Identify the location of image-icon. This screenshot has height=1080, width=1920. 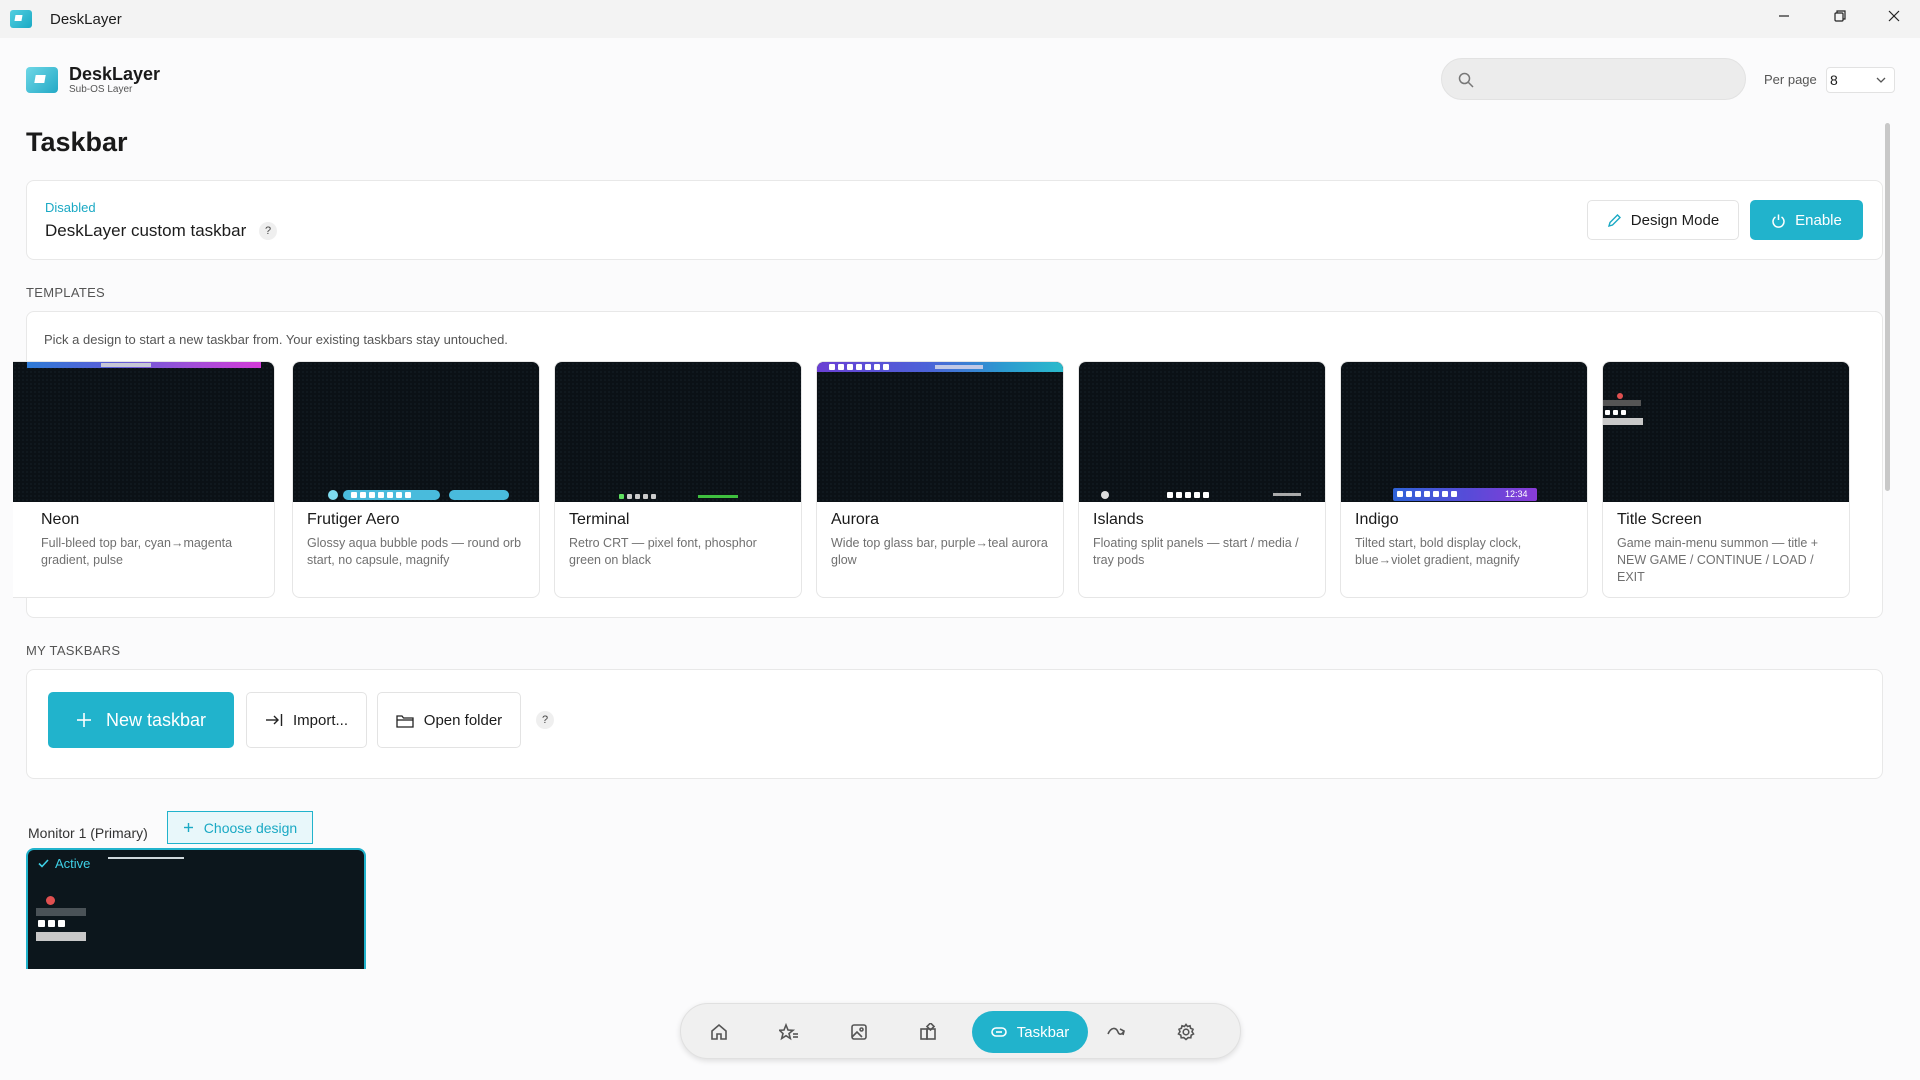
(859, 1032).